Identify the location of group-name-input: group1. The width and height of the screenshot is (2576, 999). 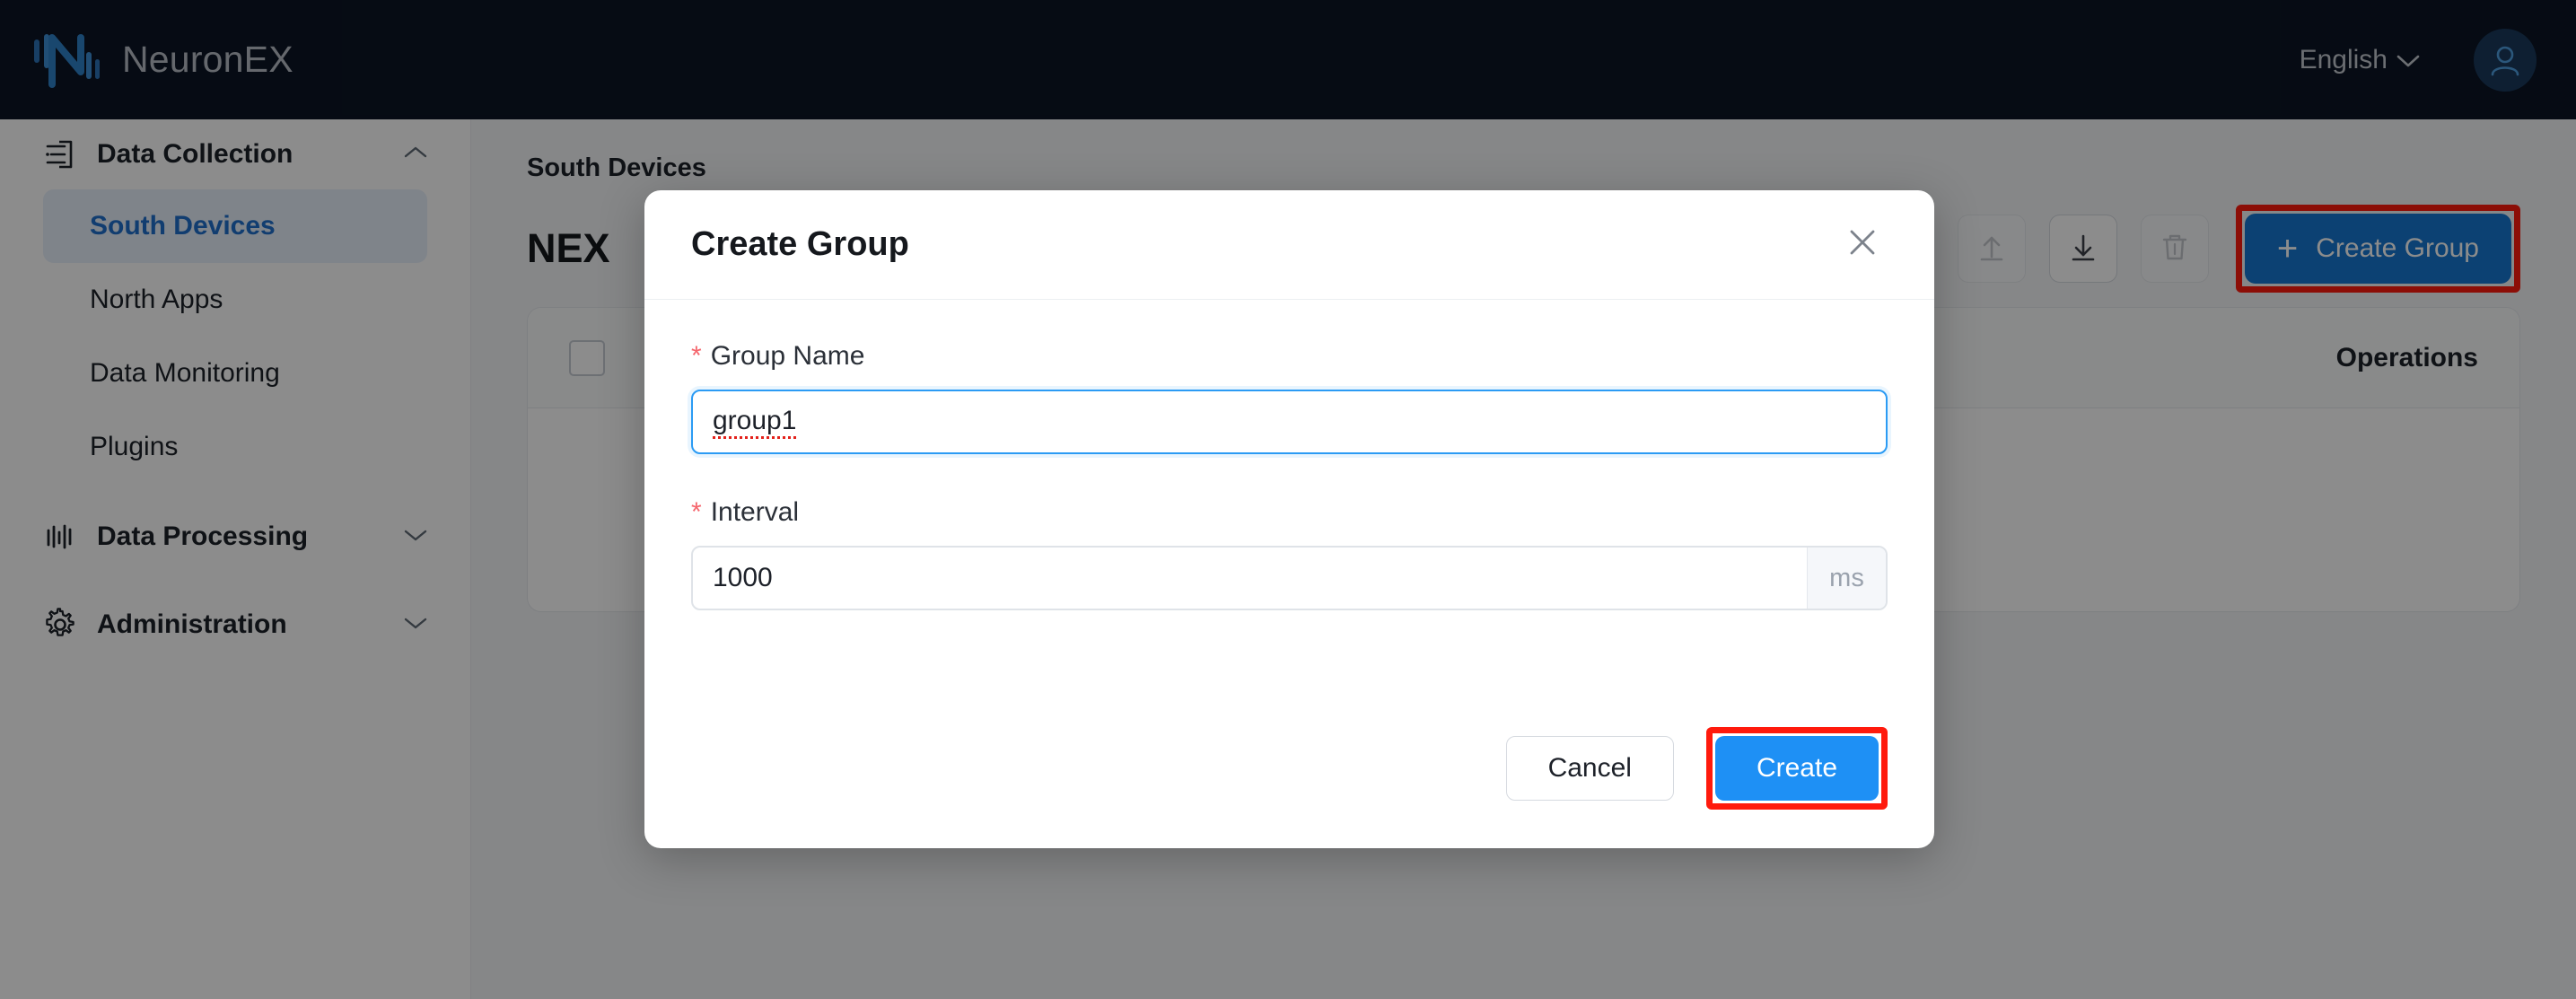
(1289, 421).